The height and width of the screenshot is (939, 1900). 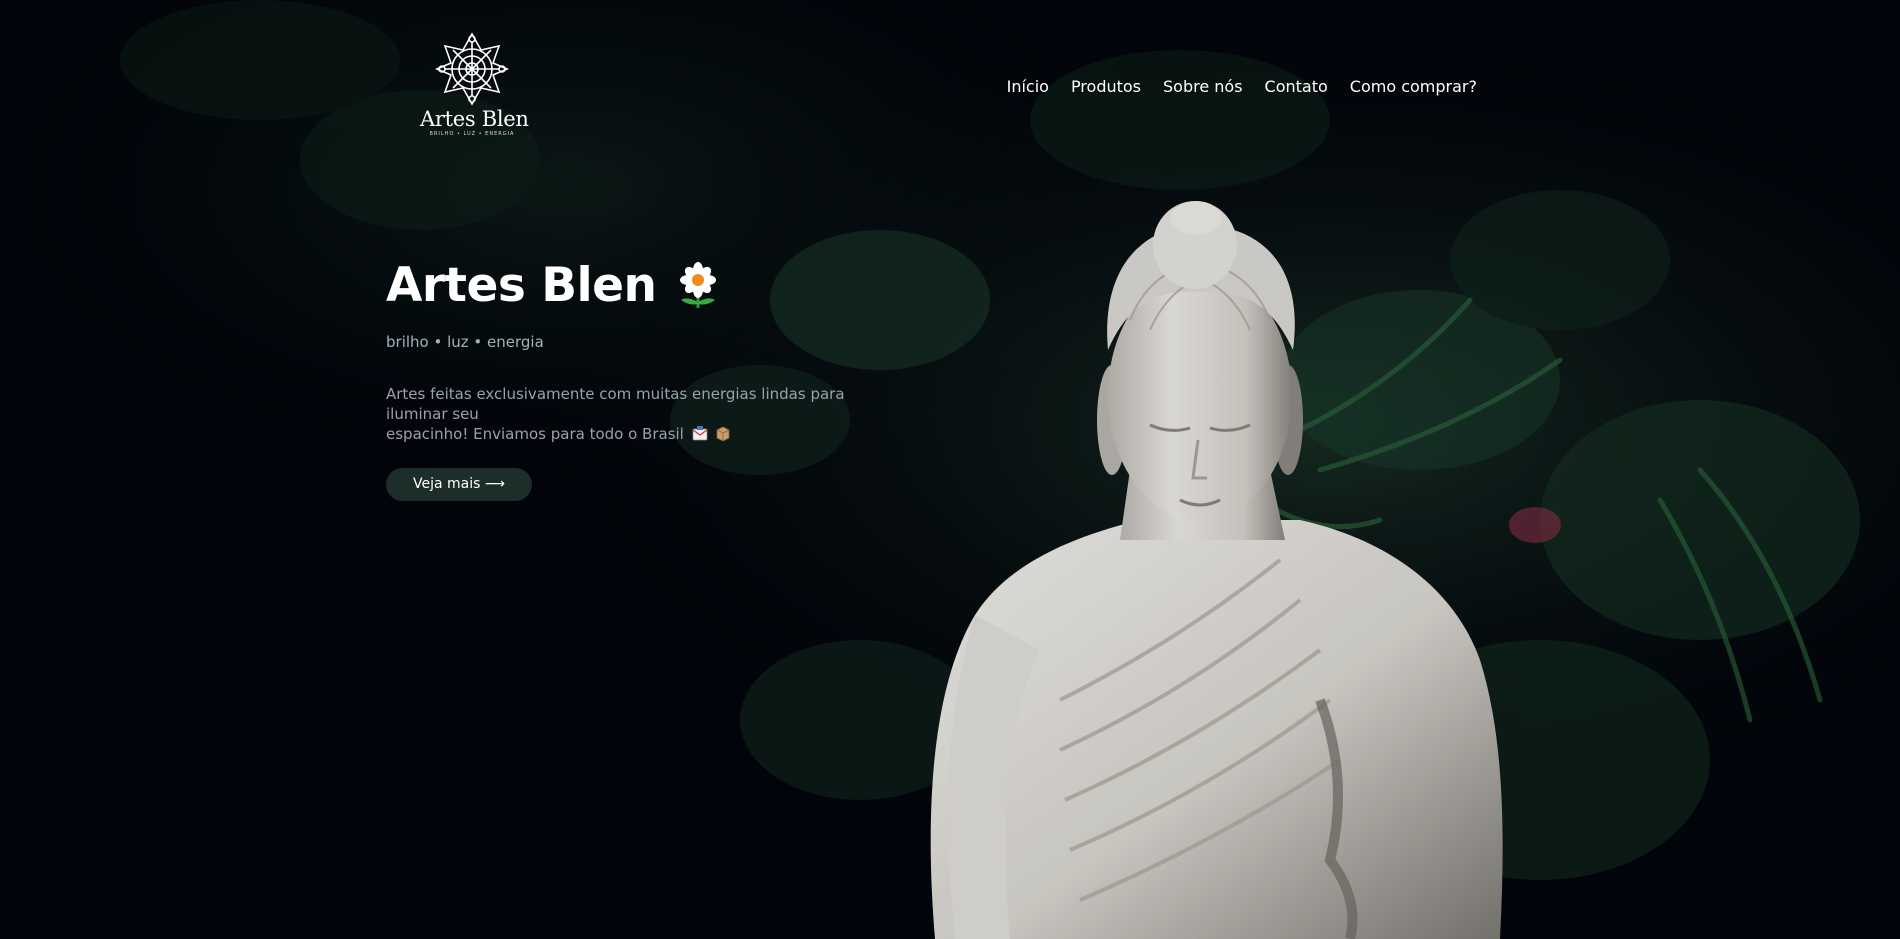 I want to click on nav-item-sobre-nos: Sobre nós, so click(x=1203, y=86).